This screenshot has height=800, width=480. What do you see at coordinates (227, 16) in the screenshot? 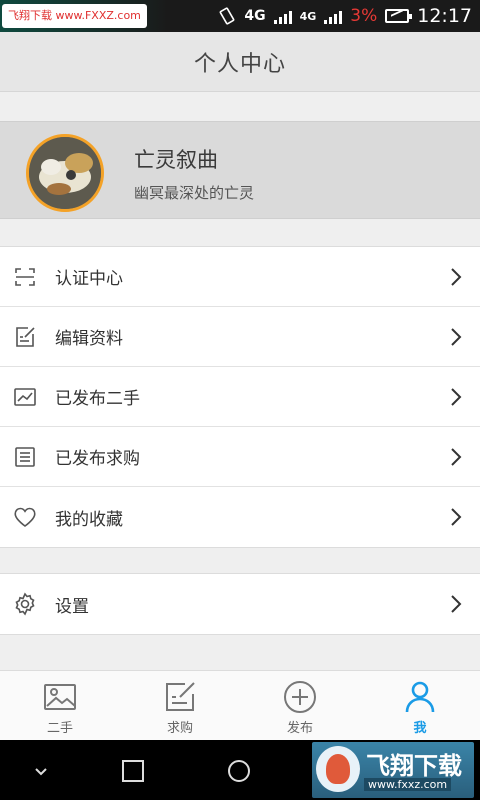
I see `rotate-icon` at bounding box center [227, 16].